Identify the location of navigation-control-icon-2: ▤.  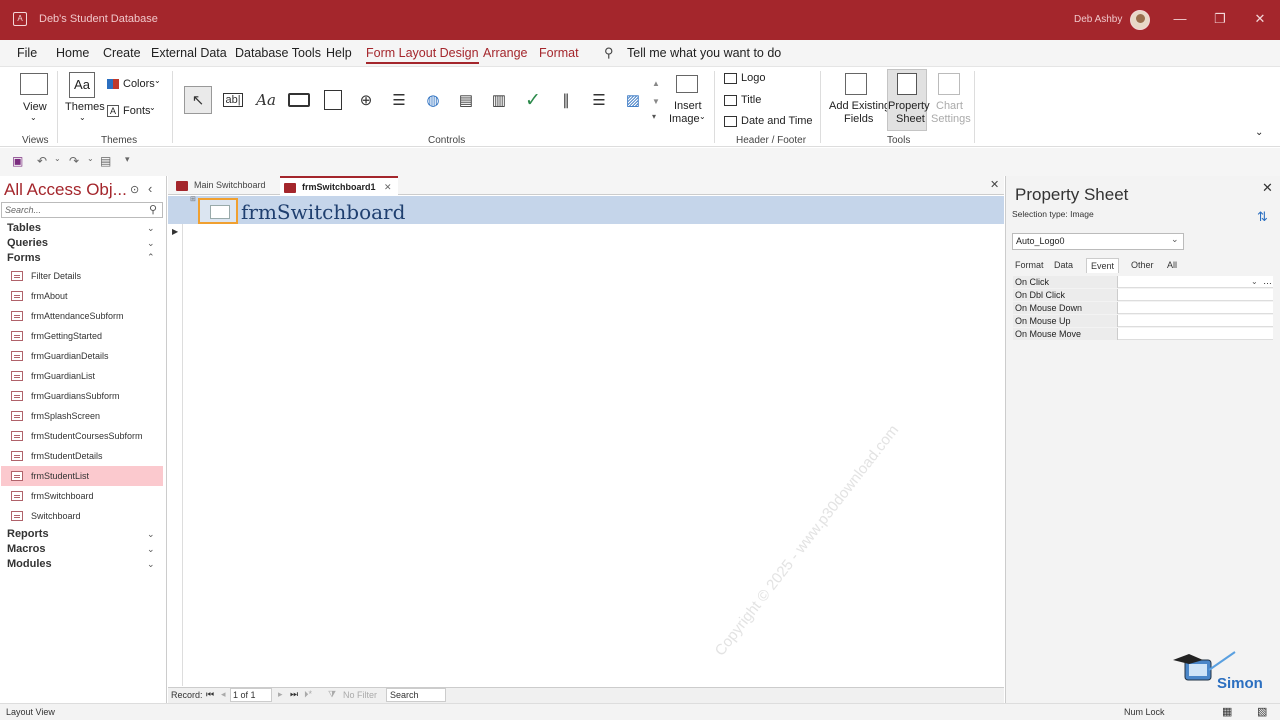
(466, 100).